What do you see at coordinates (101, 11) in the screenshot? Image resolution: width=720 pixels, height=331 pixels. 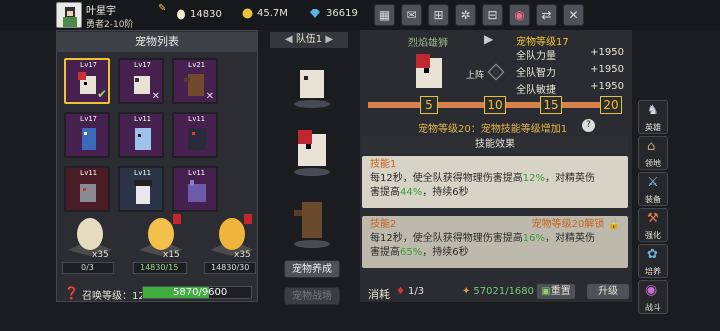 I see `player-name: 叶星宇` at bounding box center [101, 11].